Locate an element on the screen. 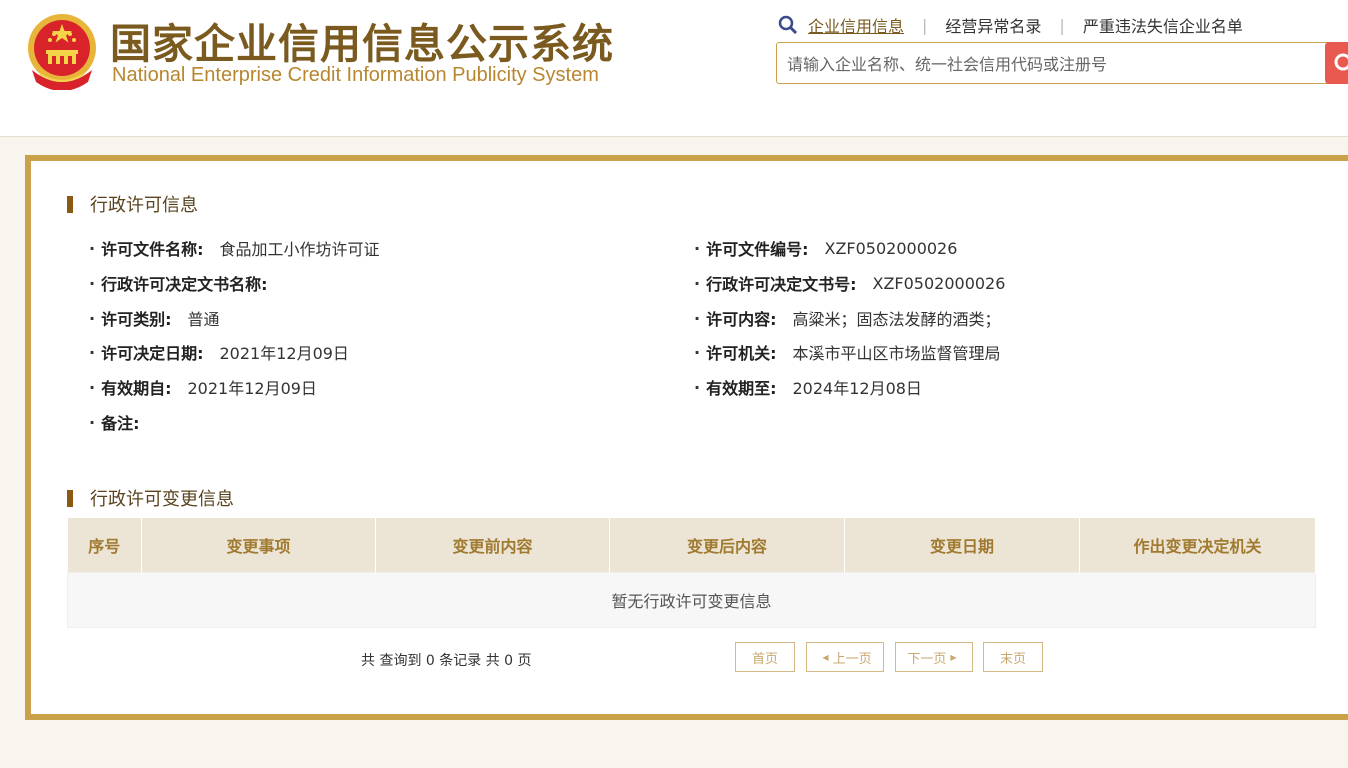  field-label: 行政许可决定文书名称: is located at coordinates (184, 284).